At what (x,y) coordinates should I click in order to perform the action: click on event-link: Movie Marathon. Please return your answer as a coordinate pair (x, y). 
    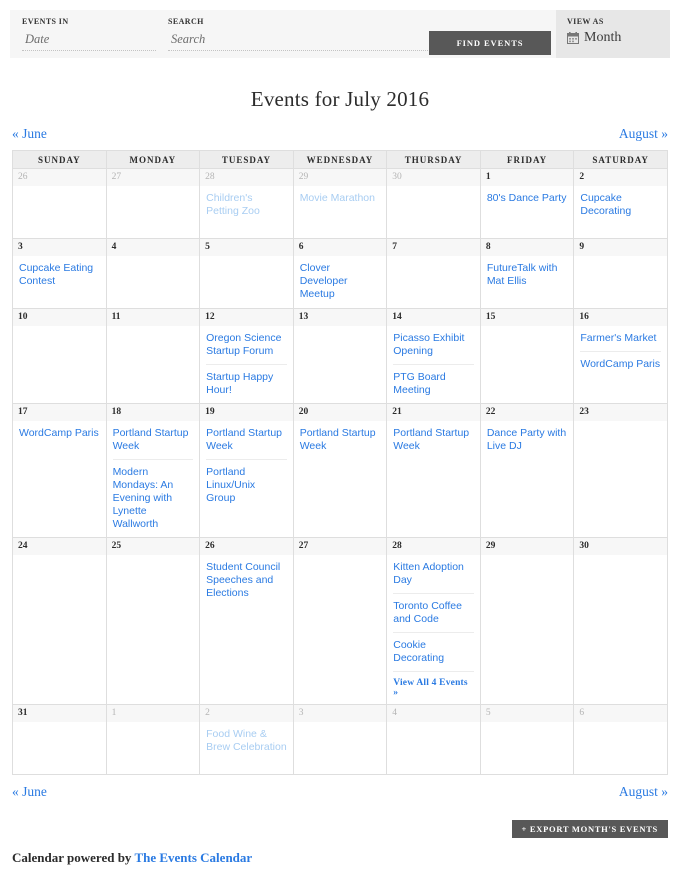
    Looking at the image, I should click on (340, 198).